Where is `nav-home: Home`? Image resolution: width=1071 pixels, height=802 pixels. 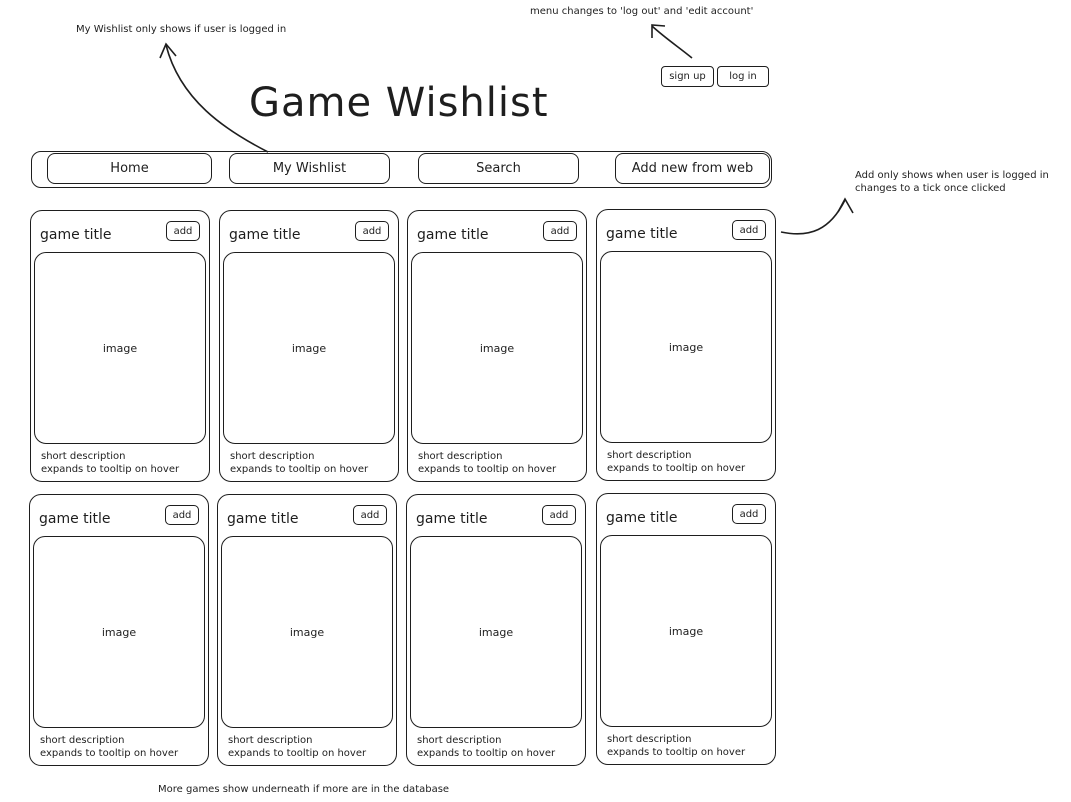
nav-home: Home is located at coordinates (129, 168).